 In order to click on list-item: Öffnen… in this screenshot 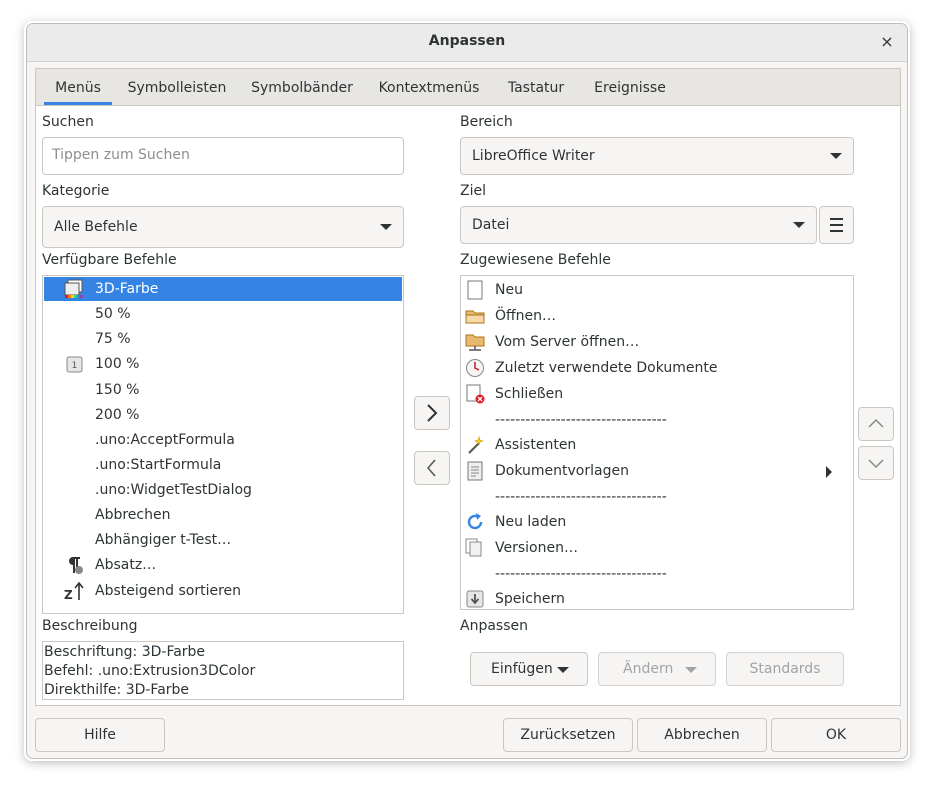, I will do `click(657, 316)`.